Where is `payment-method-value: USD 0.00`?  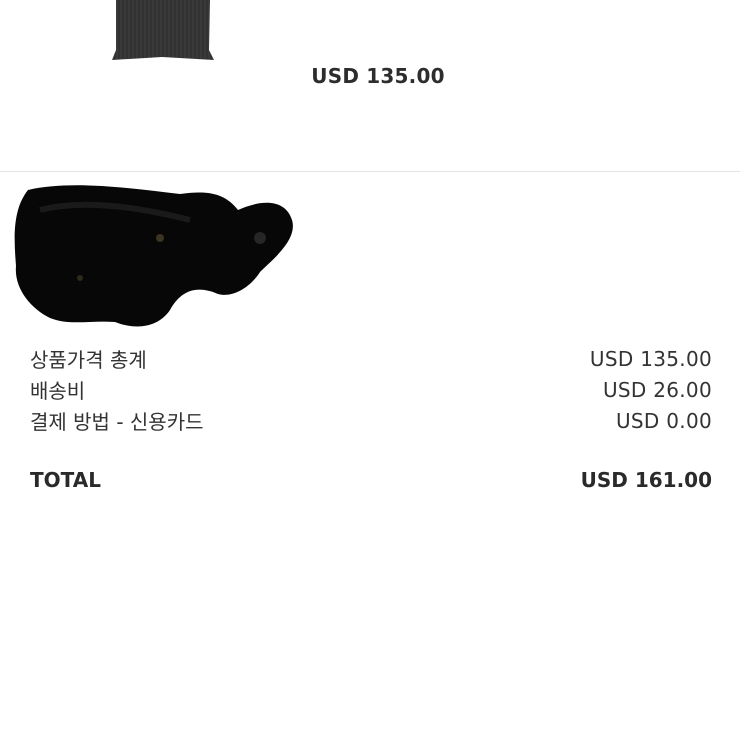 payment-method-value: USD 0.00 is located at coordinates (663, 420).